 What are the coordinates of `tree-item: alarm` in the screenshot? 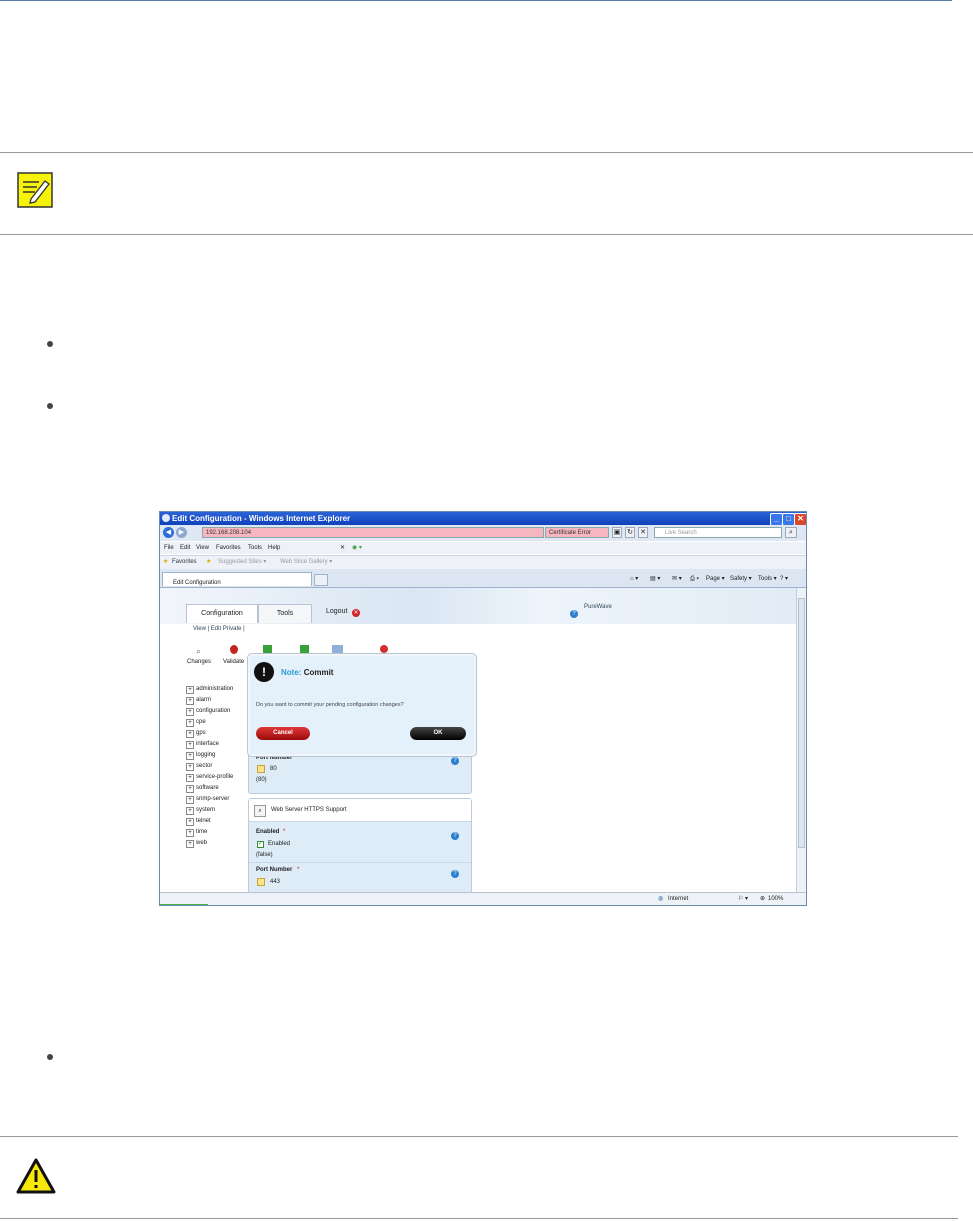 It's located at (209, 700).